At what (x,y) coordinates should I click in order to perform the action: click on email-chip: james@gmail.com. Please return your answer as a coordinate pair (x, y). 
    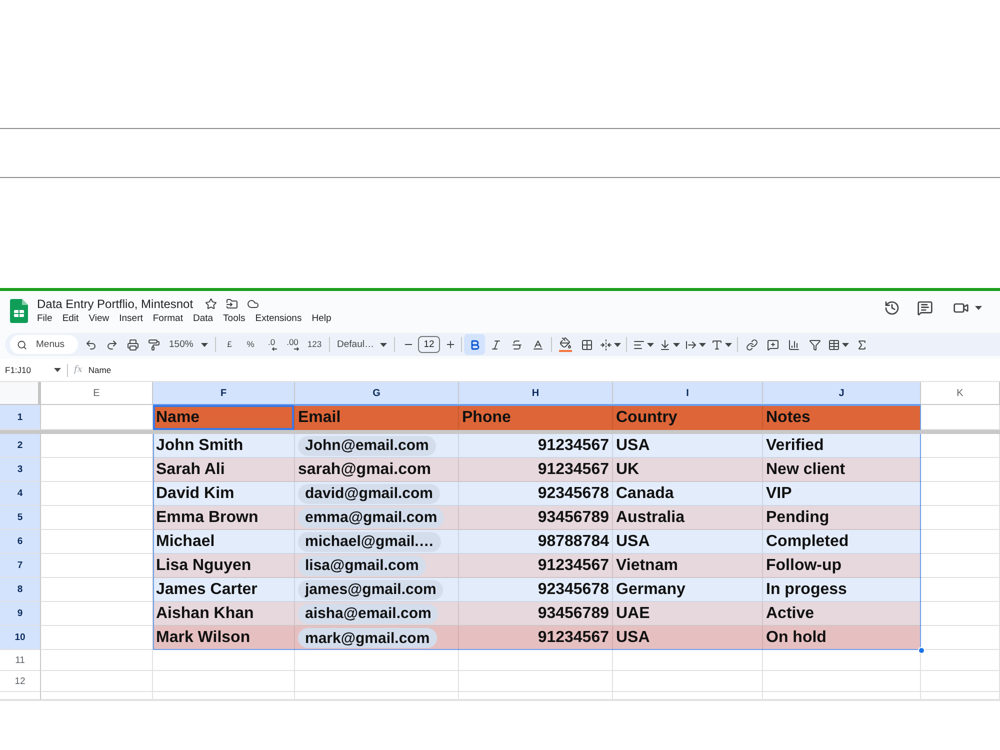
    Looking at the image, I should click on (371, 590).